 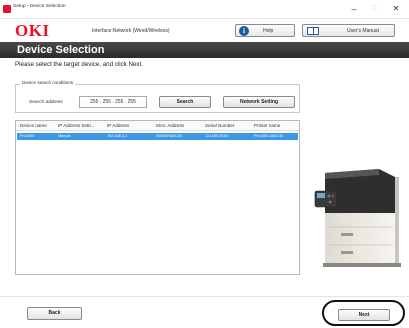 I want to click on printer-image, so click(x=357, y=218).